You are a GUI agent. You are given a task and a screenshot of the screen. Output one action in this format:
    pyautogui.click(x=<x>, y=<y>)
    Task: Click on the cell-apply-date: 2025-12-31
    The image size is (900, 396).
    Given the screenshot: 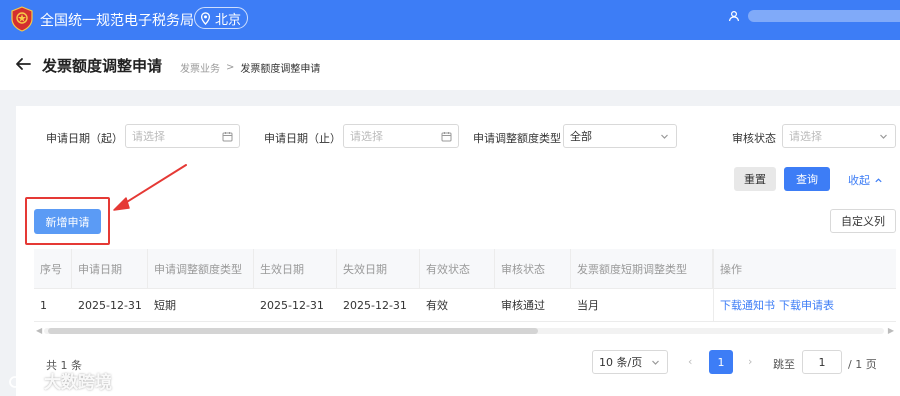 What is the action you would take?
    pyautogui.click(x=110, y=305)
    